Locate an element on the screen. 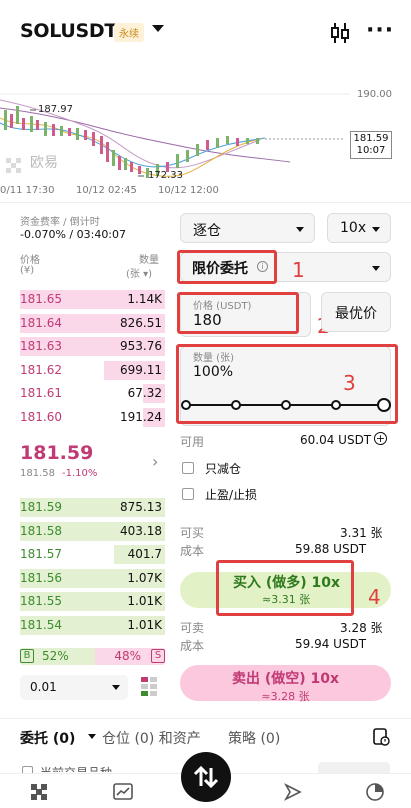  ask-price: 181.61 is located at coordinates (41, 393).